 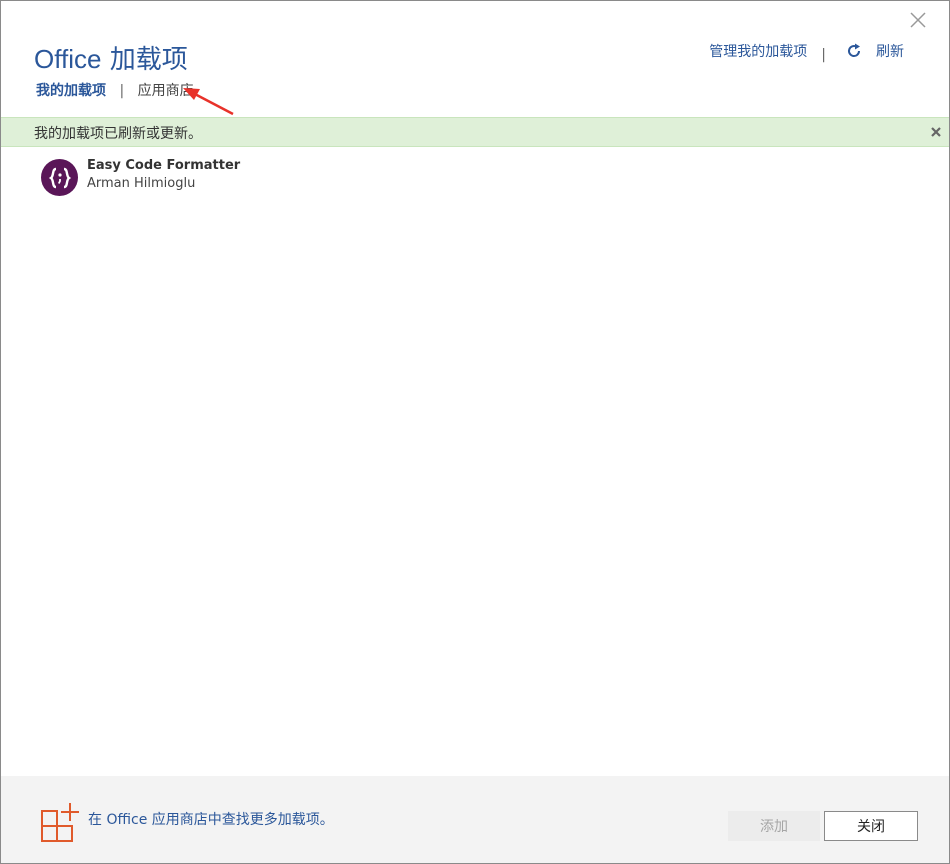 I want to click on addin-text: Easy Code Formatter Arman Hilmioglu, so click(x=163, y=174).